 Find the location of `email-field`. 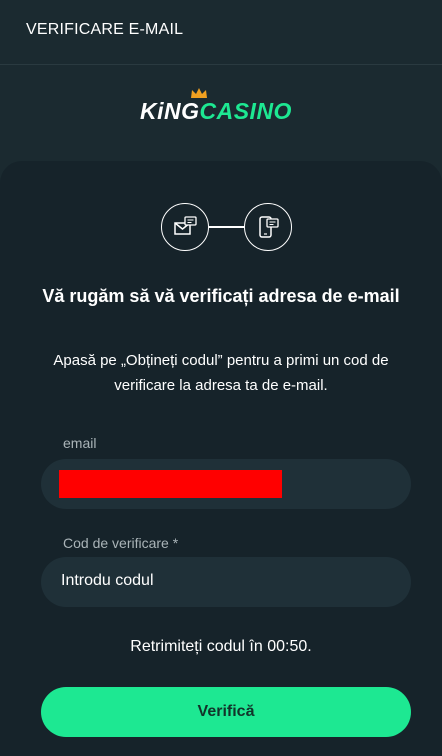

email-field is located at coordinates (226, 484).